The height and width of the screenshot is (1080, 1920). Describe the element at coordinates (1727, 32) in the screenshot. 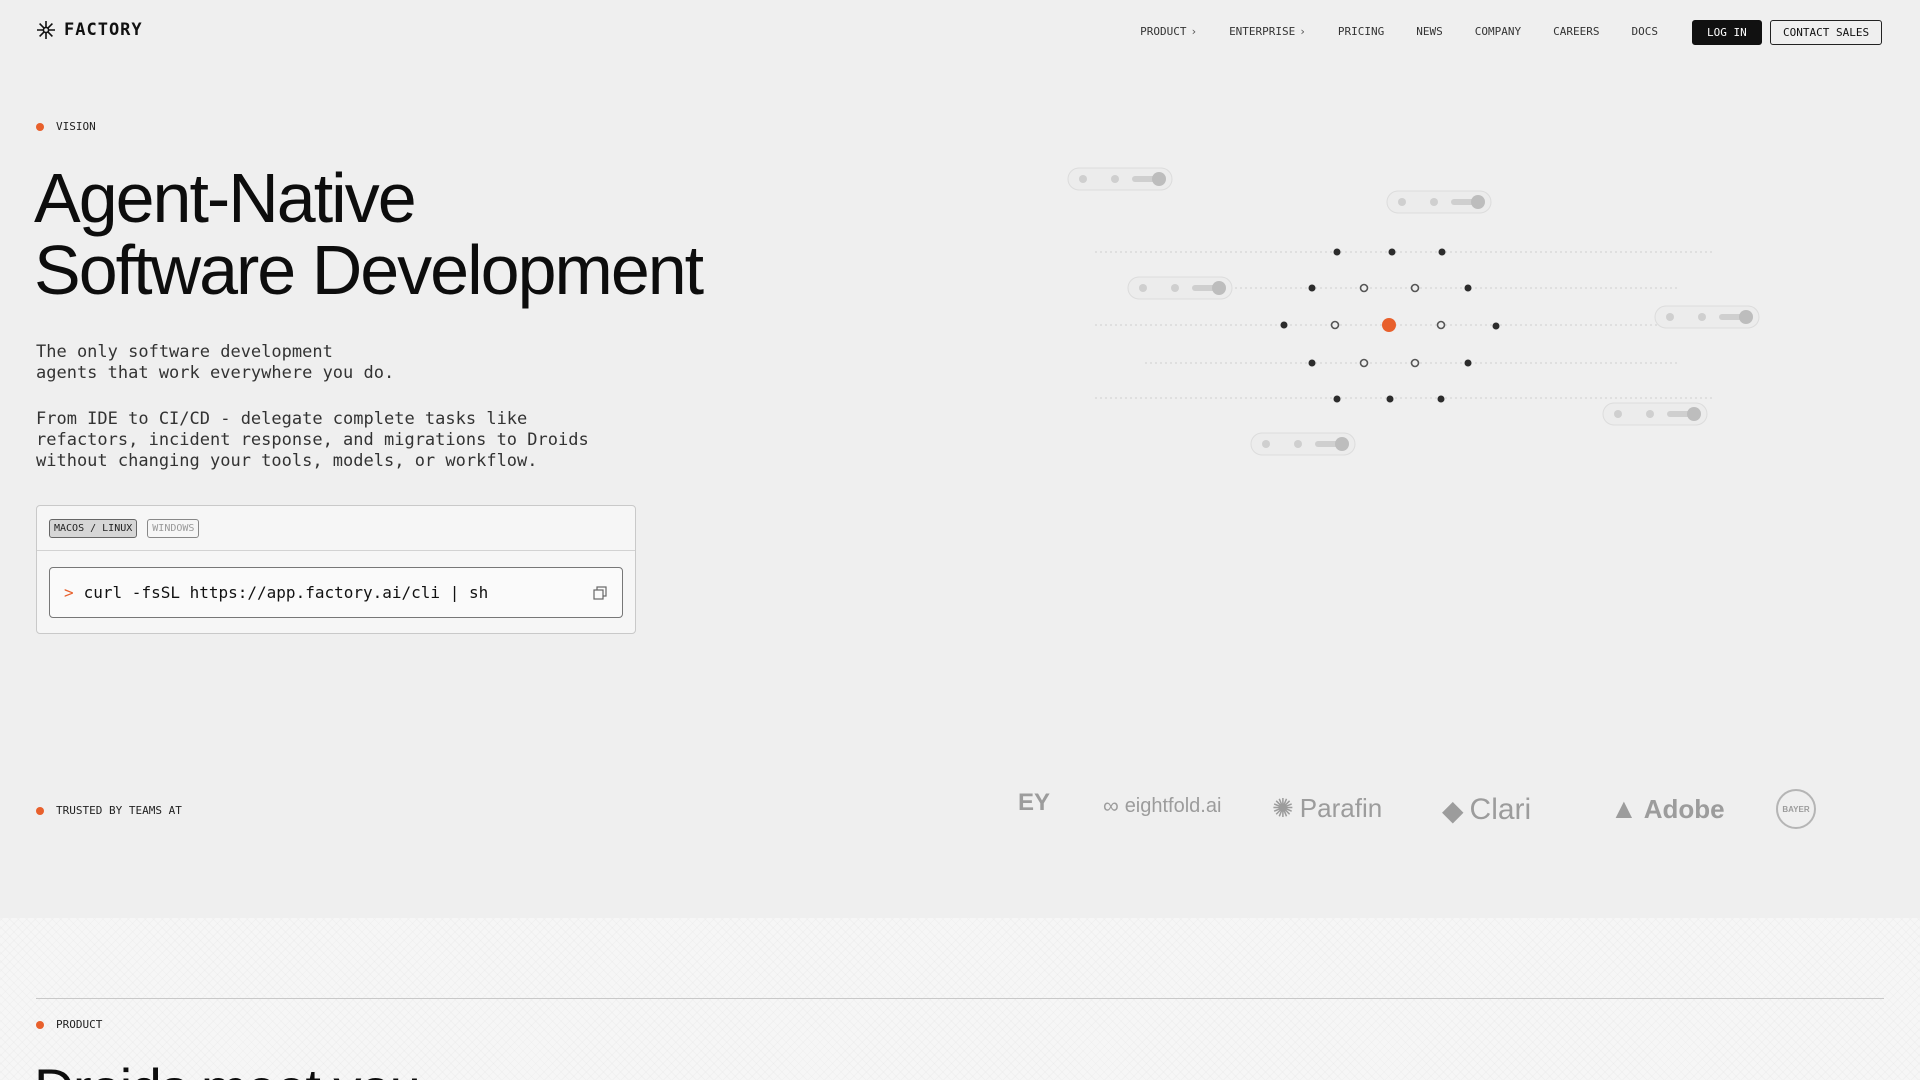

I see `login-button: LOG IN` at that location.